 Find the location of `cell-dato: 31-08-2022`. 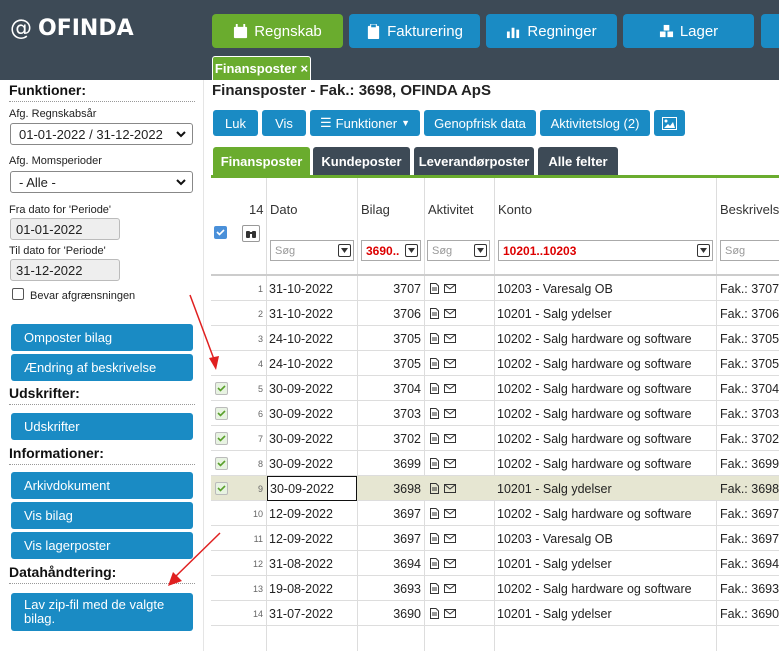

cell-dato: 31-08-2022 is located at coordinates (313, 563).